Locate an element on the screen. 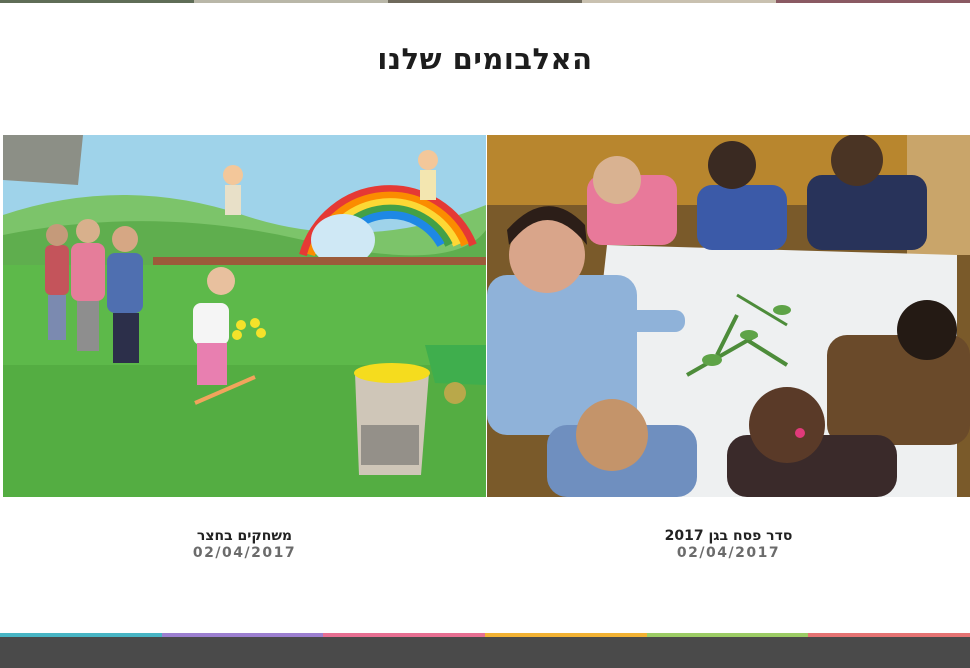 Image resolution: width=970 pixels, height=668 pixels. album-title: סדר פסח בגן 2017 is located at coordinates (728, 536).